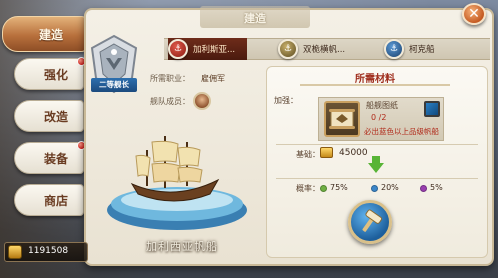 This screenshot has height=278, width=498. What do you see at coordinates (55, 74) in the screenshot?
I see `tab-enhance-label: 强化` at bounding box center [55, 74].